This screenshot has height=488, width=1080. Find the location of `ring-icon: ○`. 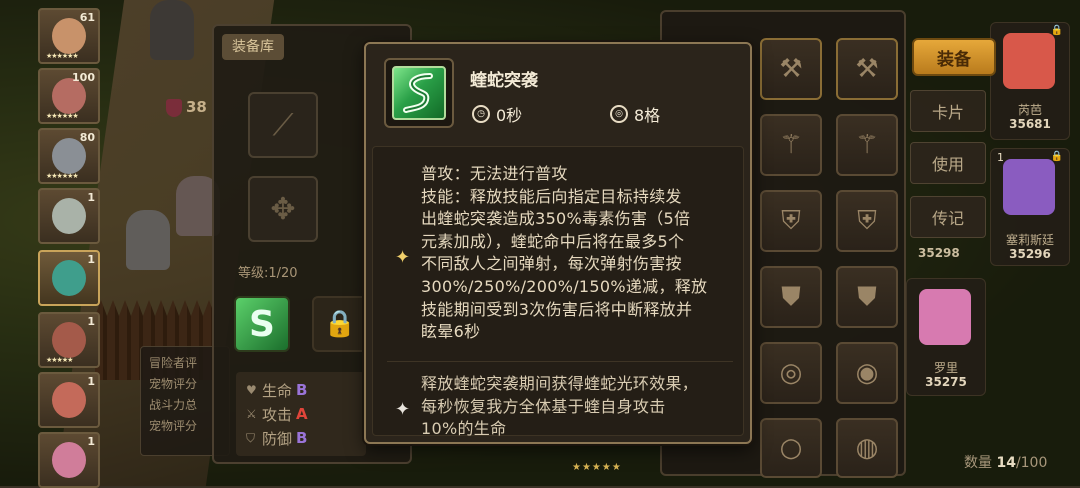

ring-icon: ○ is located at coordinates (791, 448).